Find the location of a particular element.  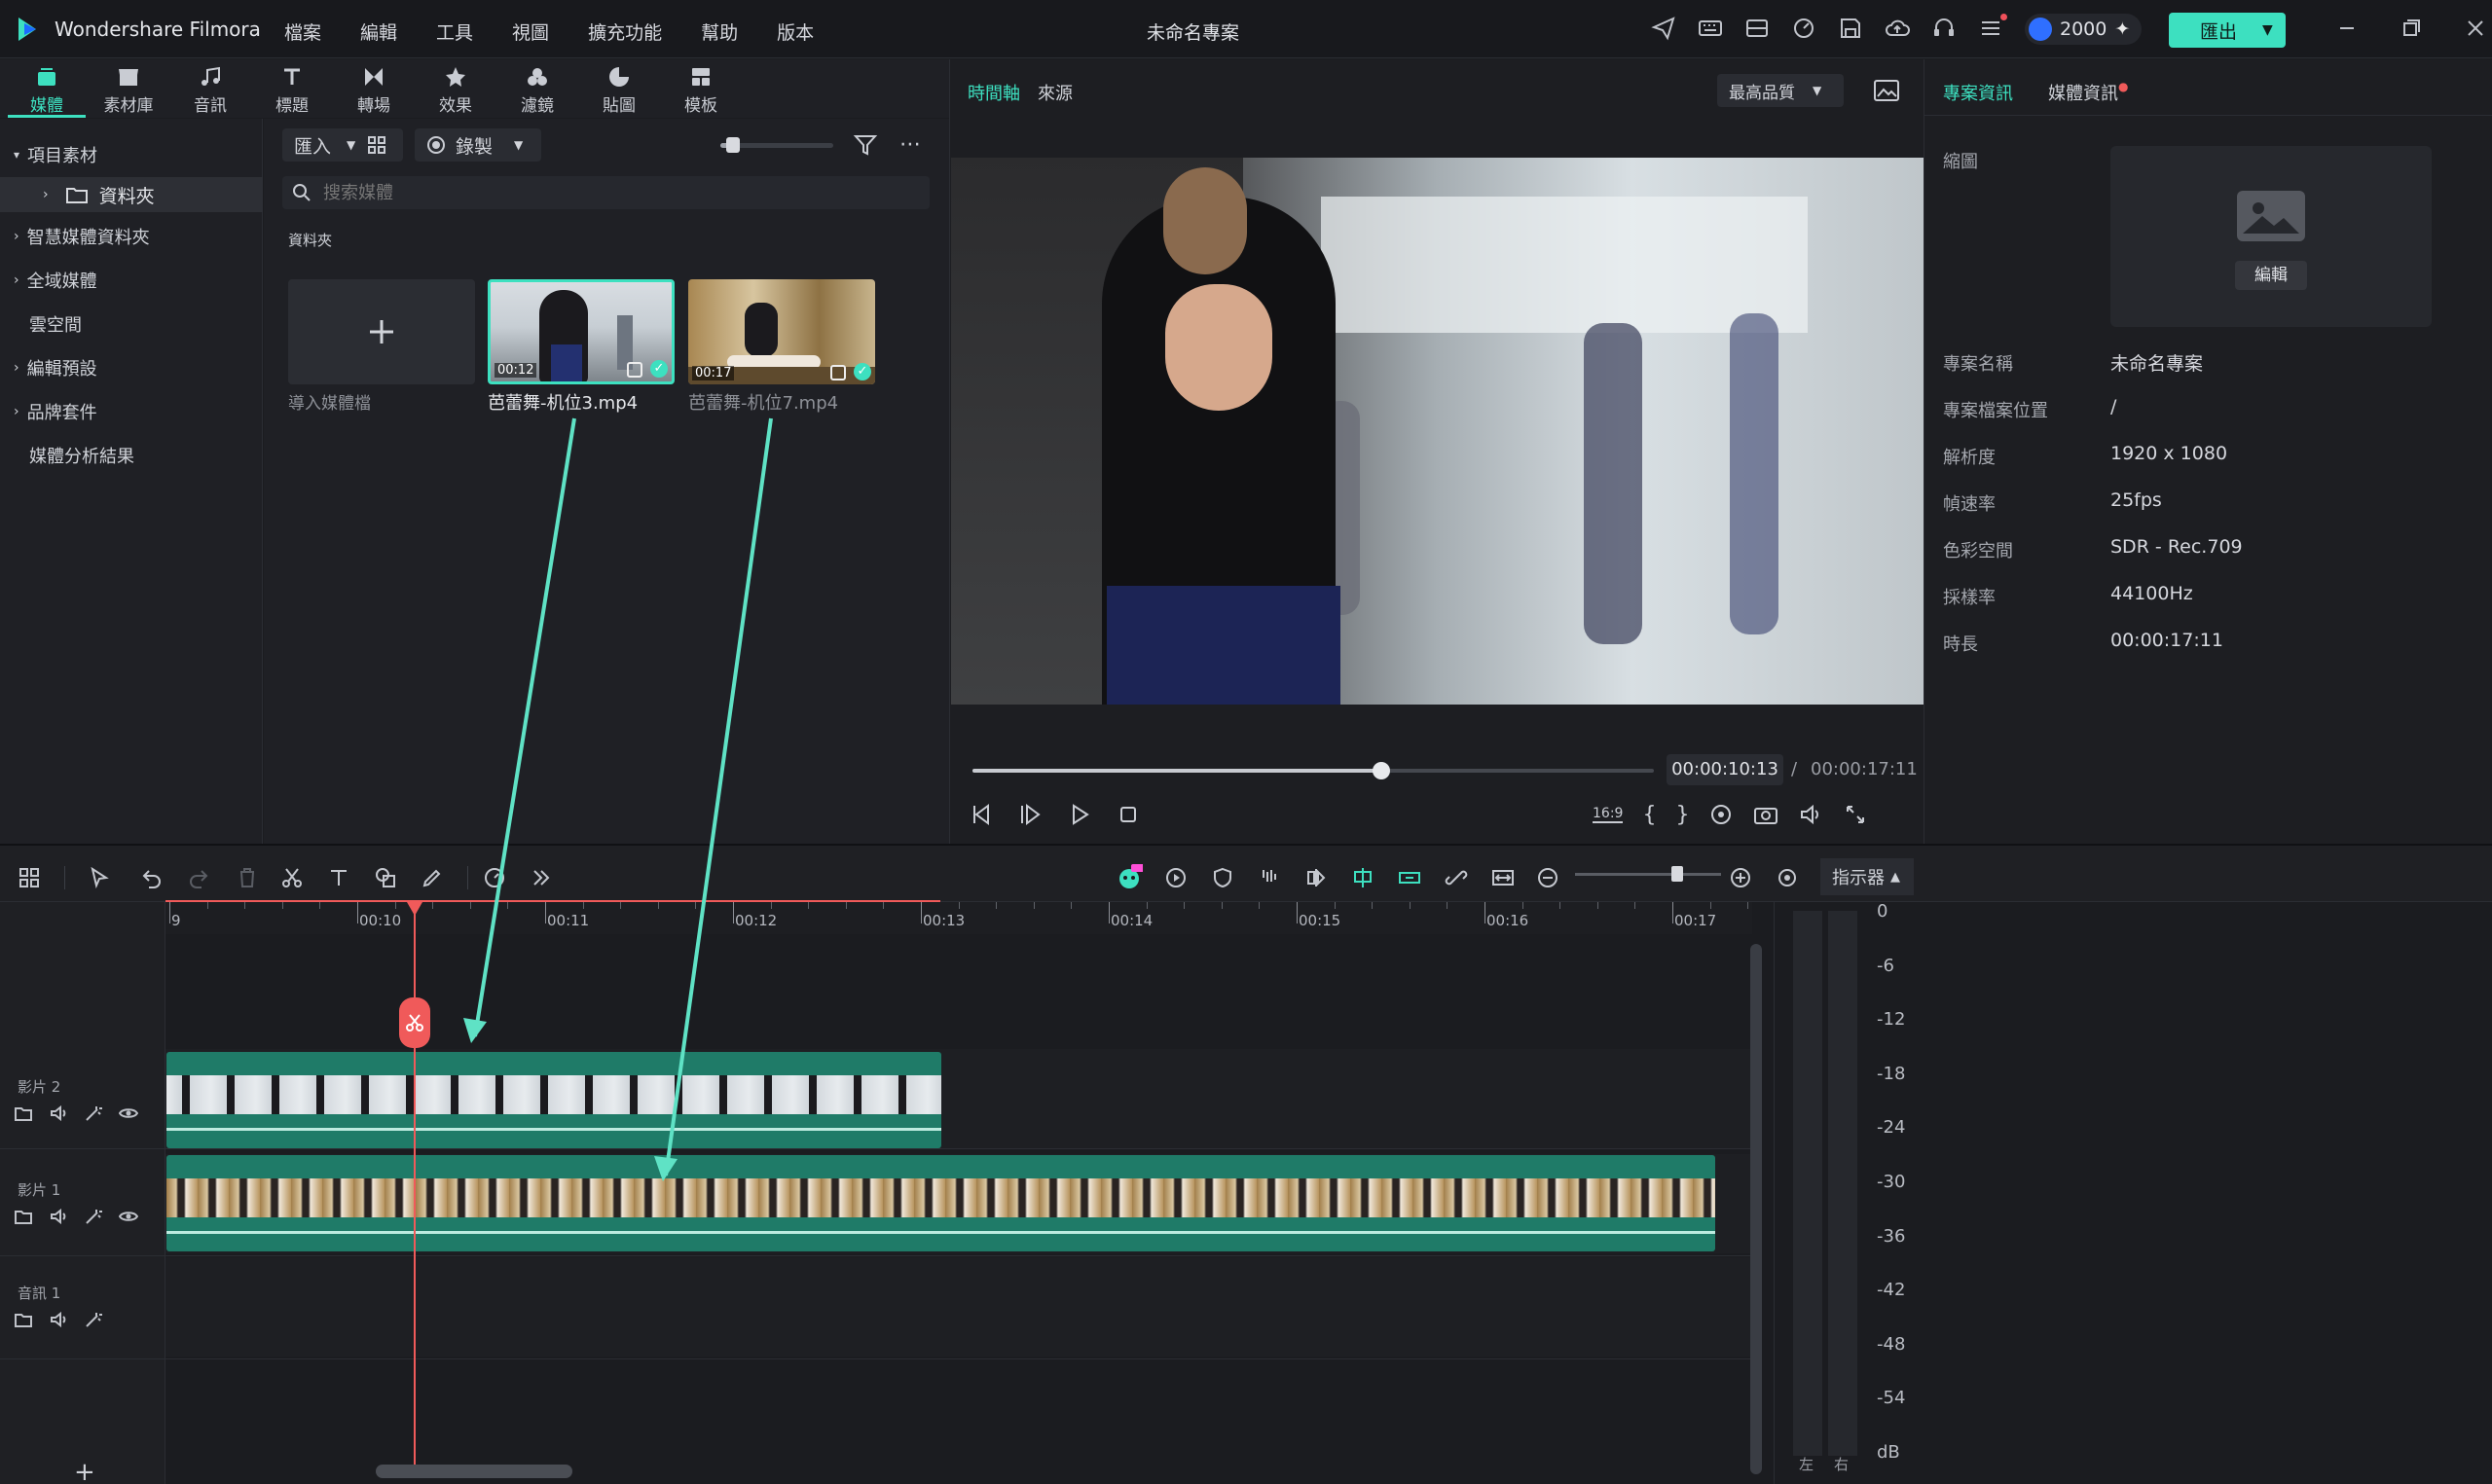

record-dropdown: 錄製 ▼ is located at coordinates (478, 145).